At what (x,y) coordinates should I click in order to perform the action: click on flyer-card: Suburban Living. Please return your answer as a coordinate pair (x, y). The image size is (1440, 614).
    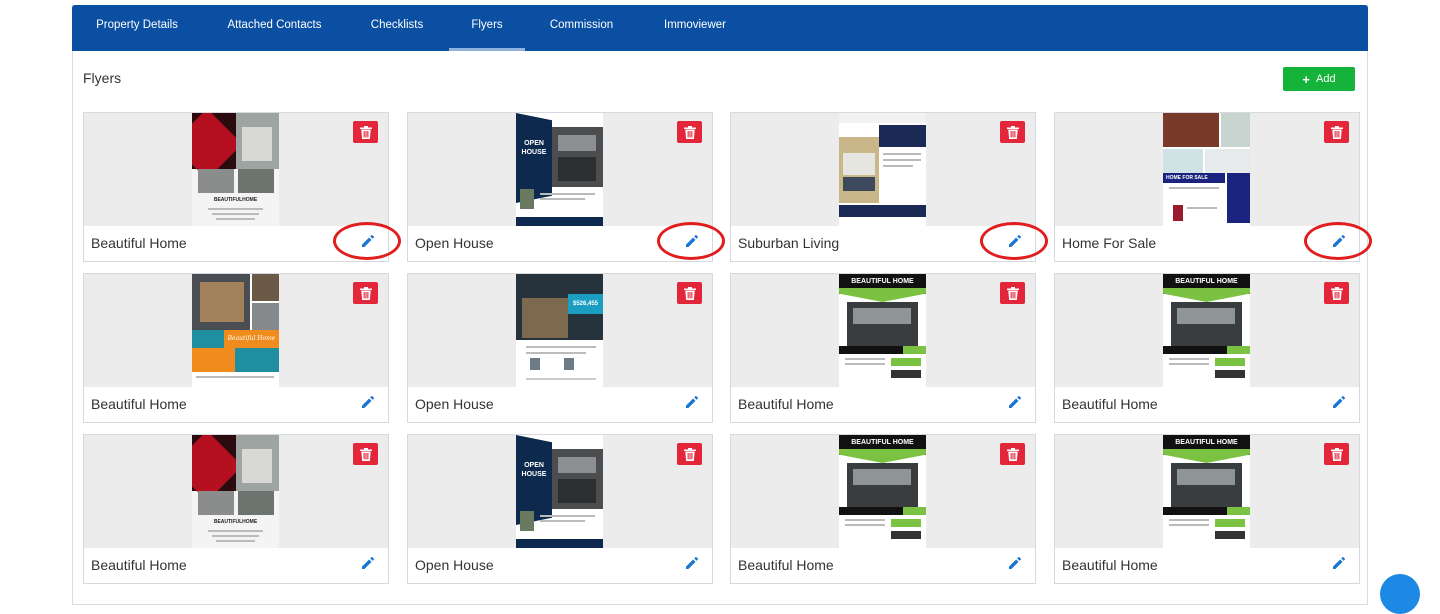
    Looking at the image, I should click on (889, 187).